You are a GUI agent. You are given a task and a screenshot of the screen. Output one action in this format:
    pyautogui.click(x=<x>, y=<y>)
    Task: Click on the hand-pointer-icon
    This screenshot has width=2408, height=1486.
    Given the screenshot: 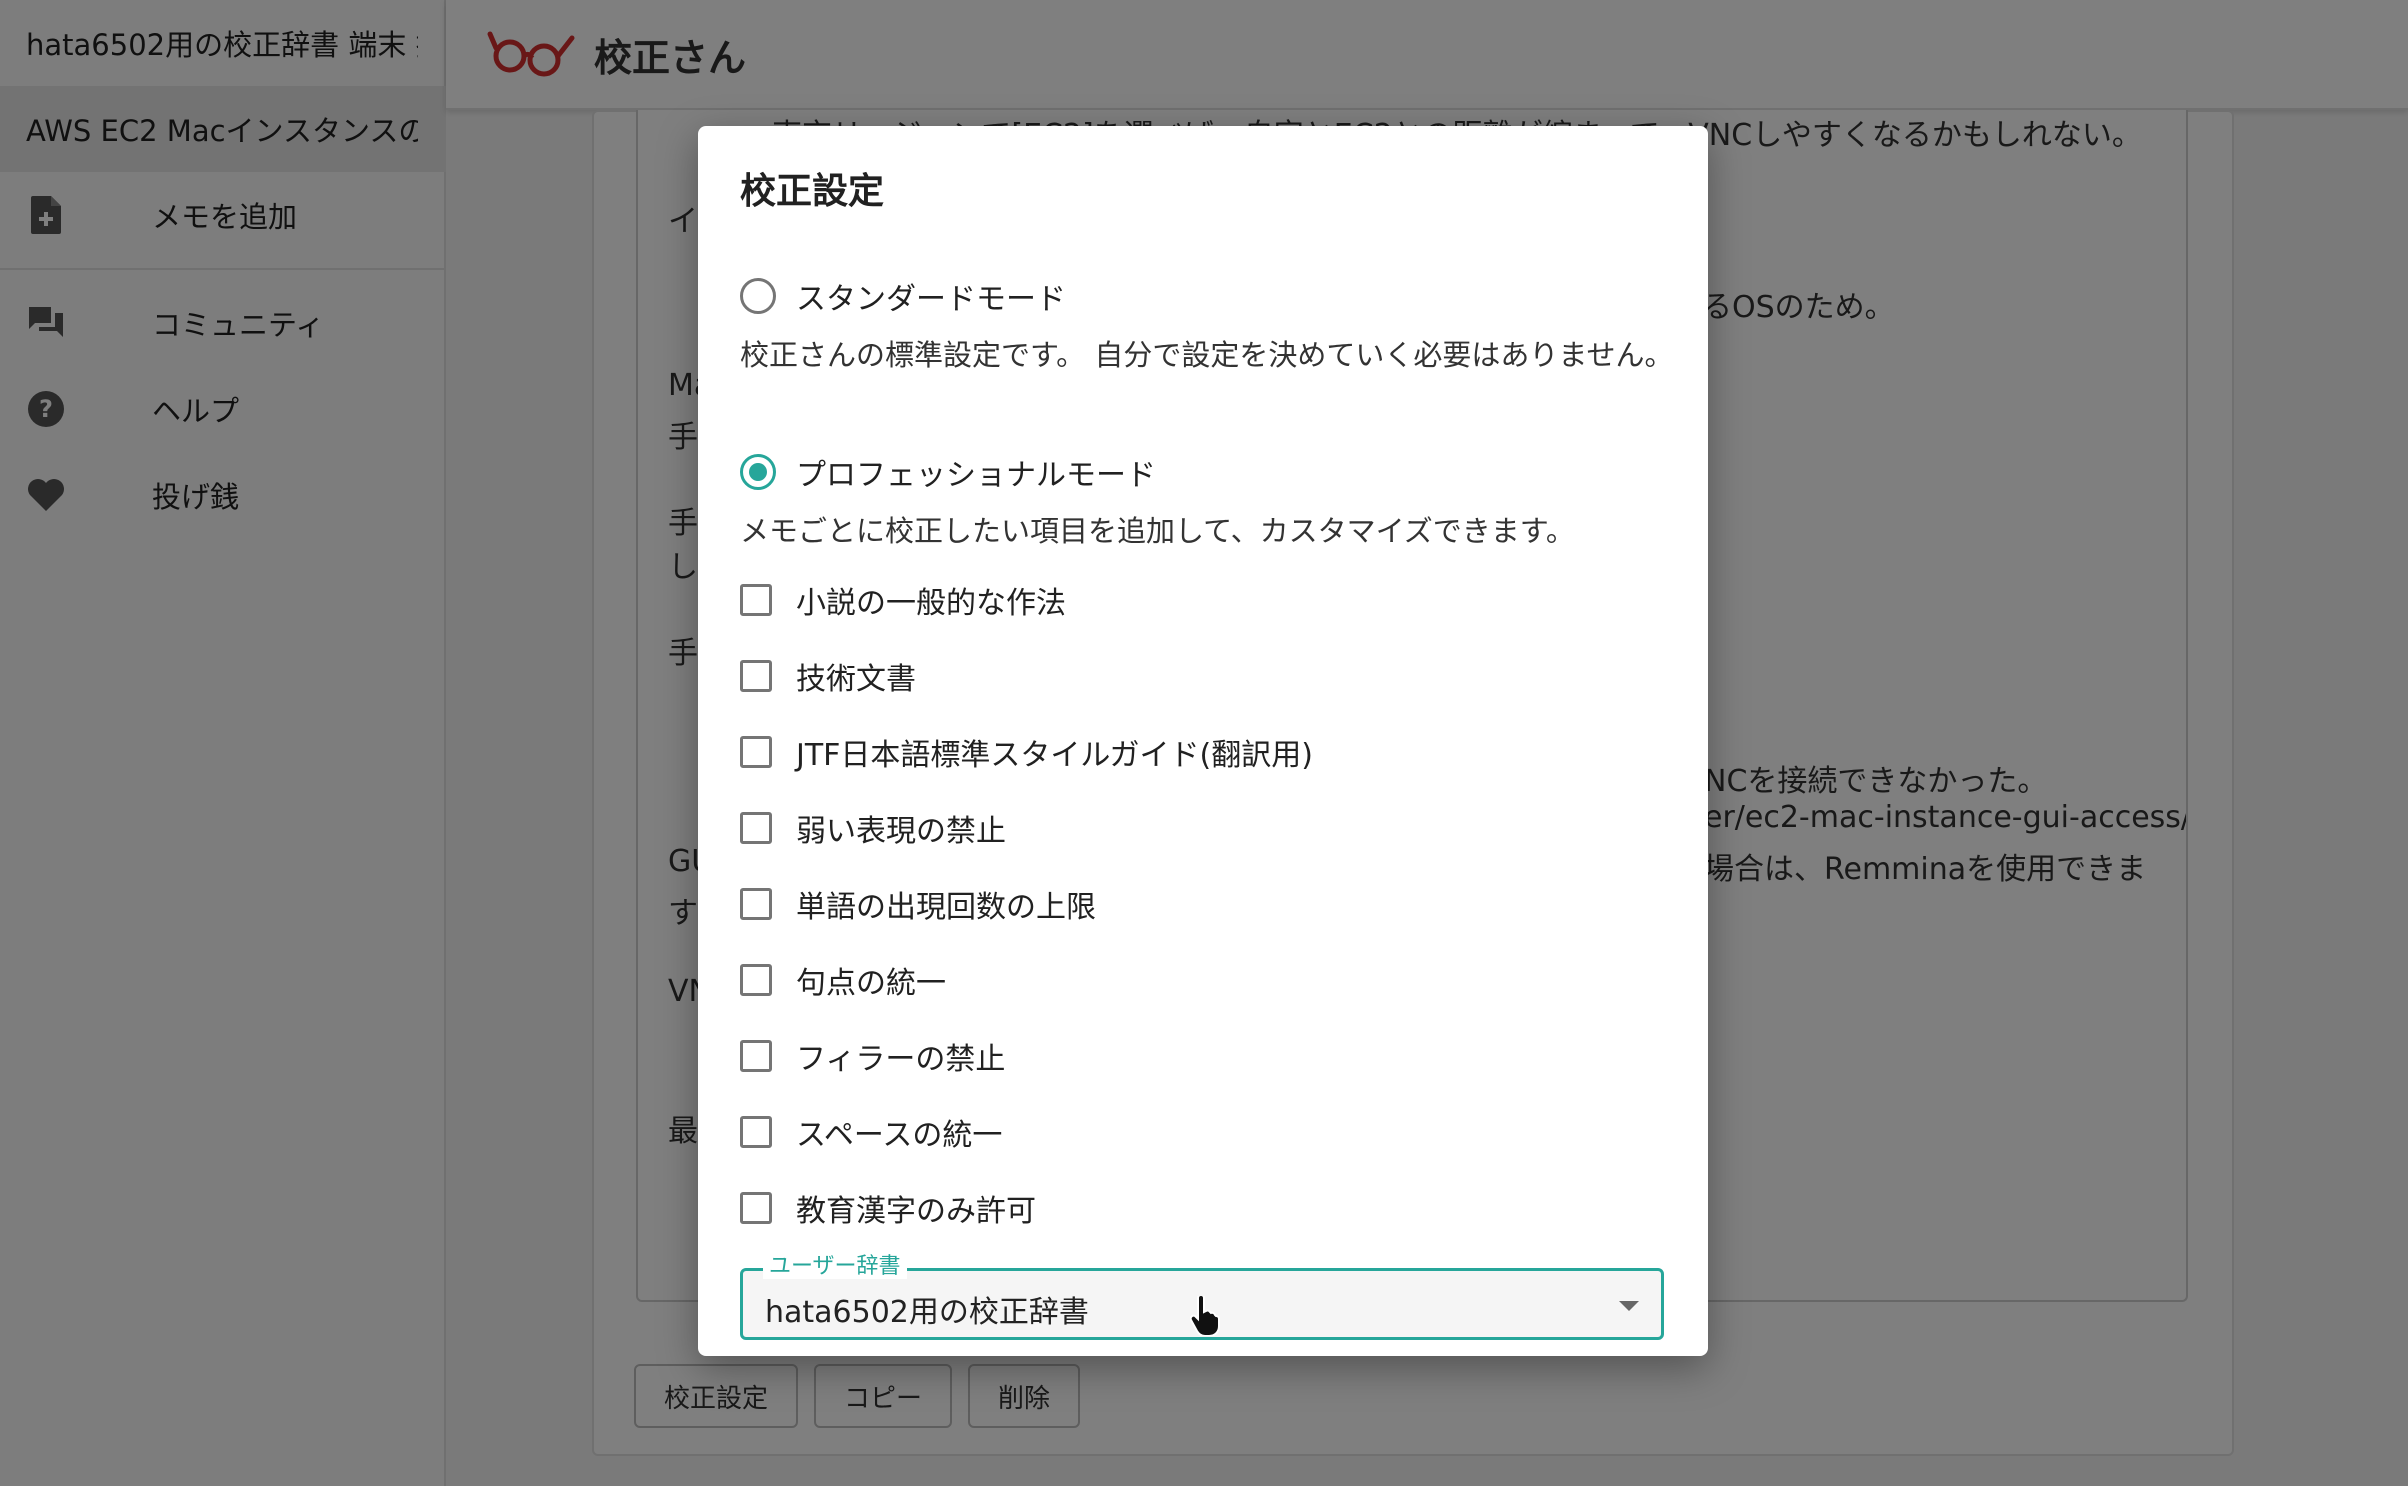 What is the action you would take?
    pyautogui.click(x=1204, y=1317)
    